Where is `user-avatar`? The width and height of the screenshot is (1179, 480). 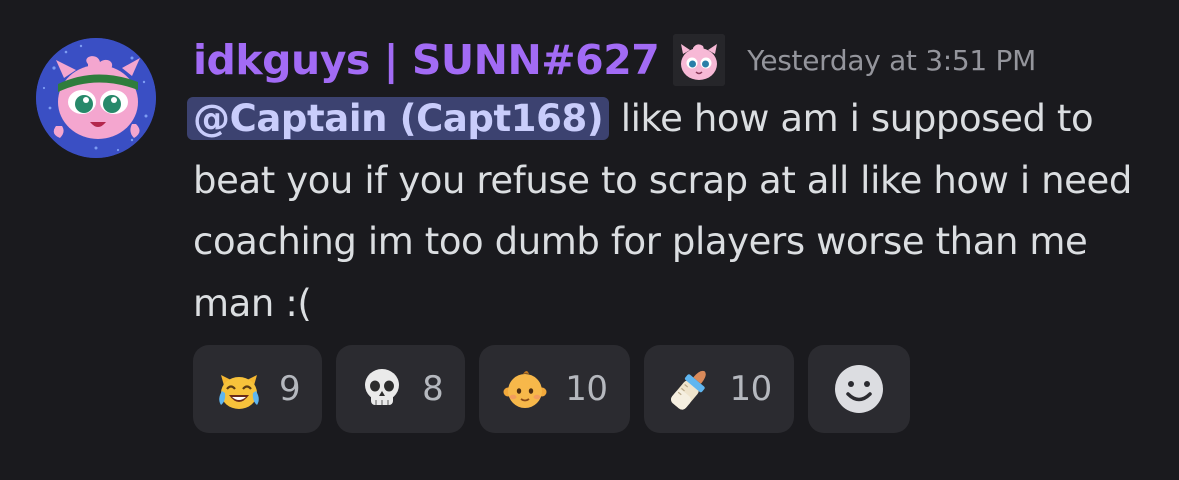 user-avatar is located at coordinates (96, 98).